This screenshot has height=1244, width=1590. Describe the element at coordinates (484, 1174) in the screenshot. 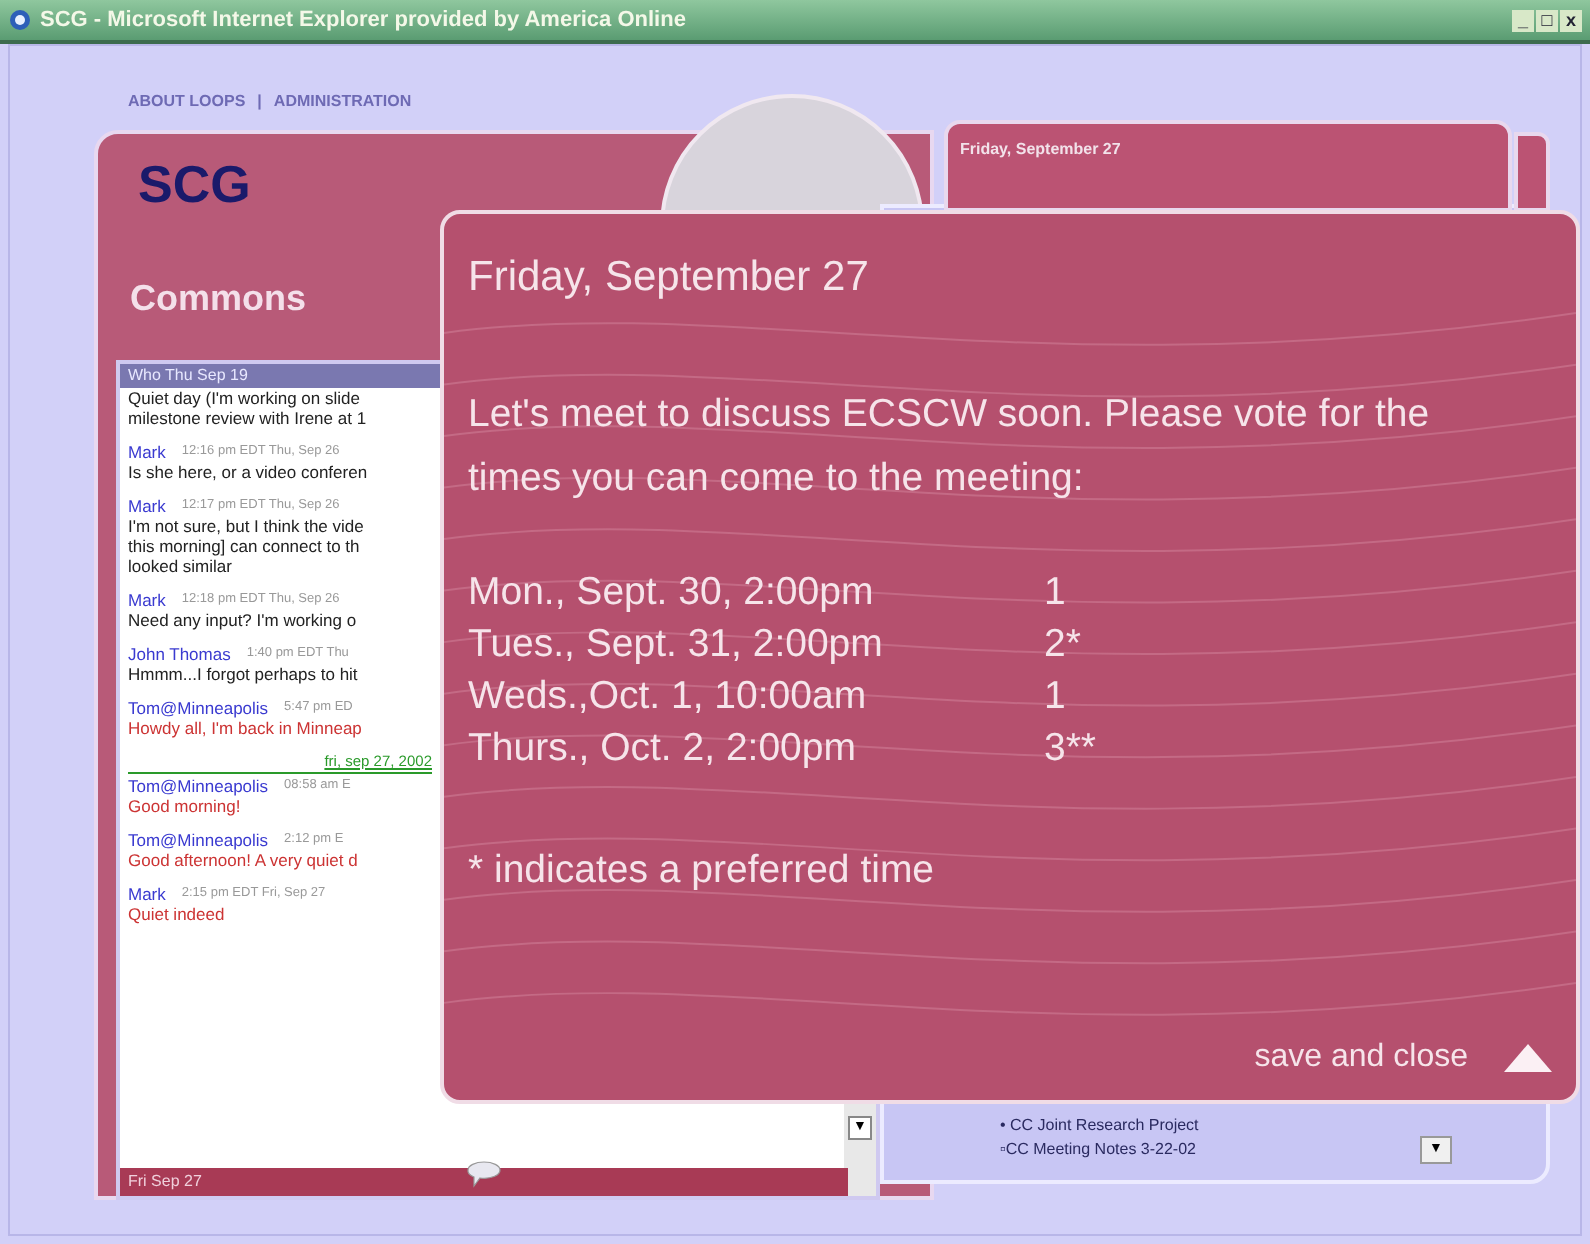

I see `speech-bubble-icon` at that location.